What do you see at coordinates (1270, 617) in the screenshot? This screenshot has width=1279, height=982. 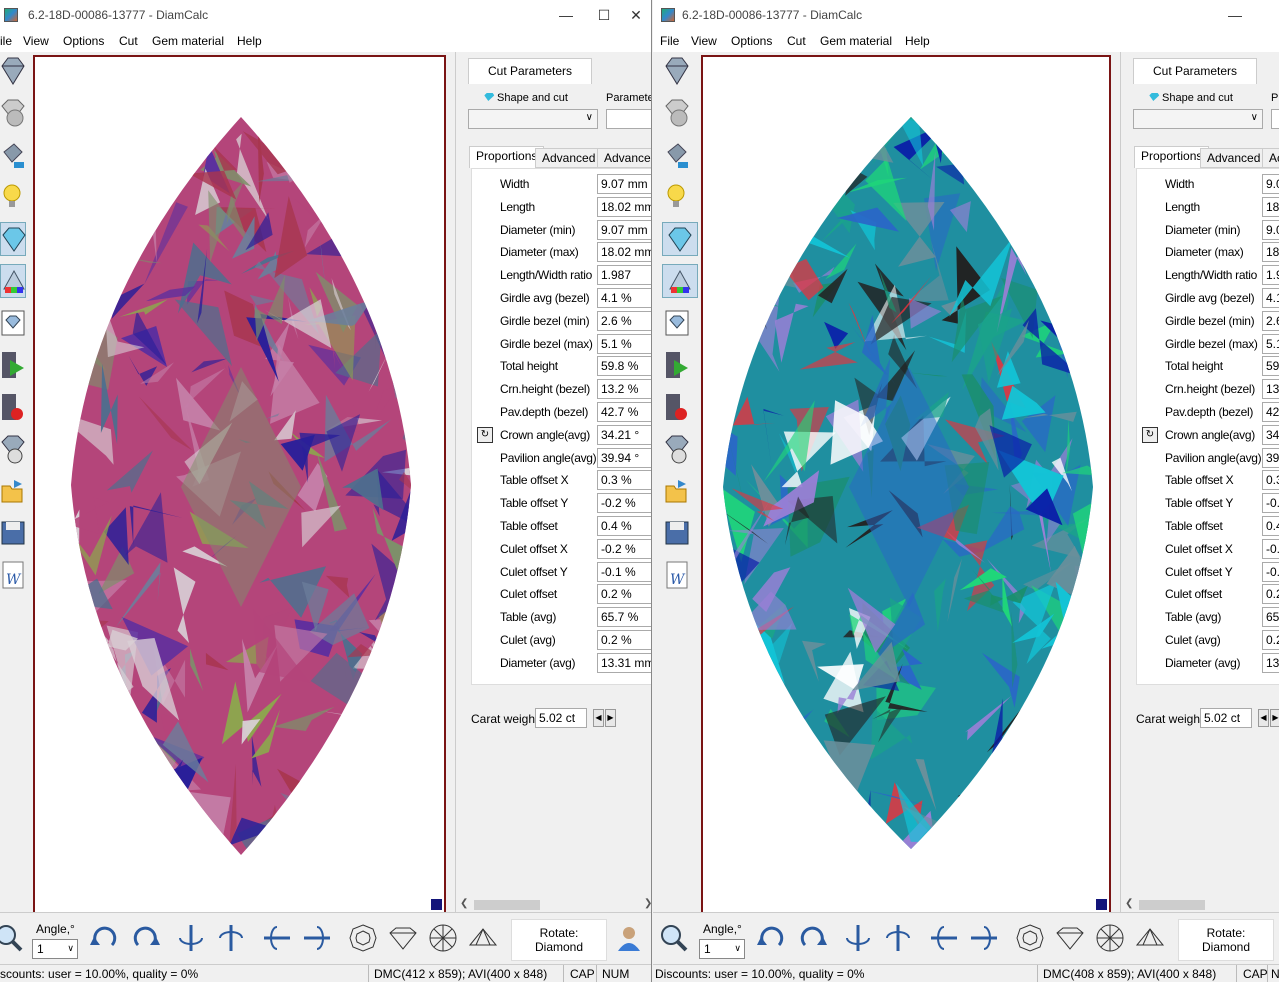 I see `param-value-field: 65` at bounding box center [1270, 617].